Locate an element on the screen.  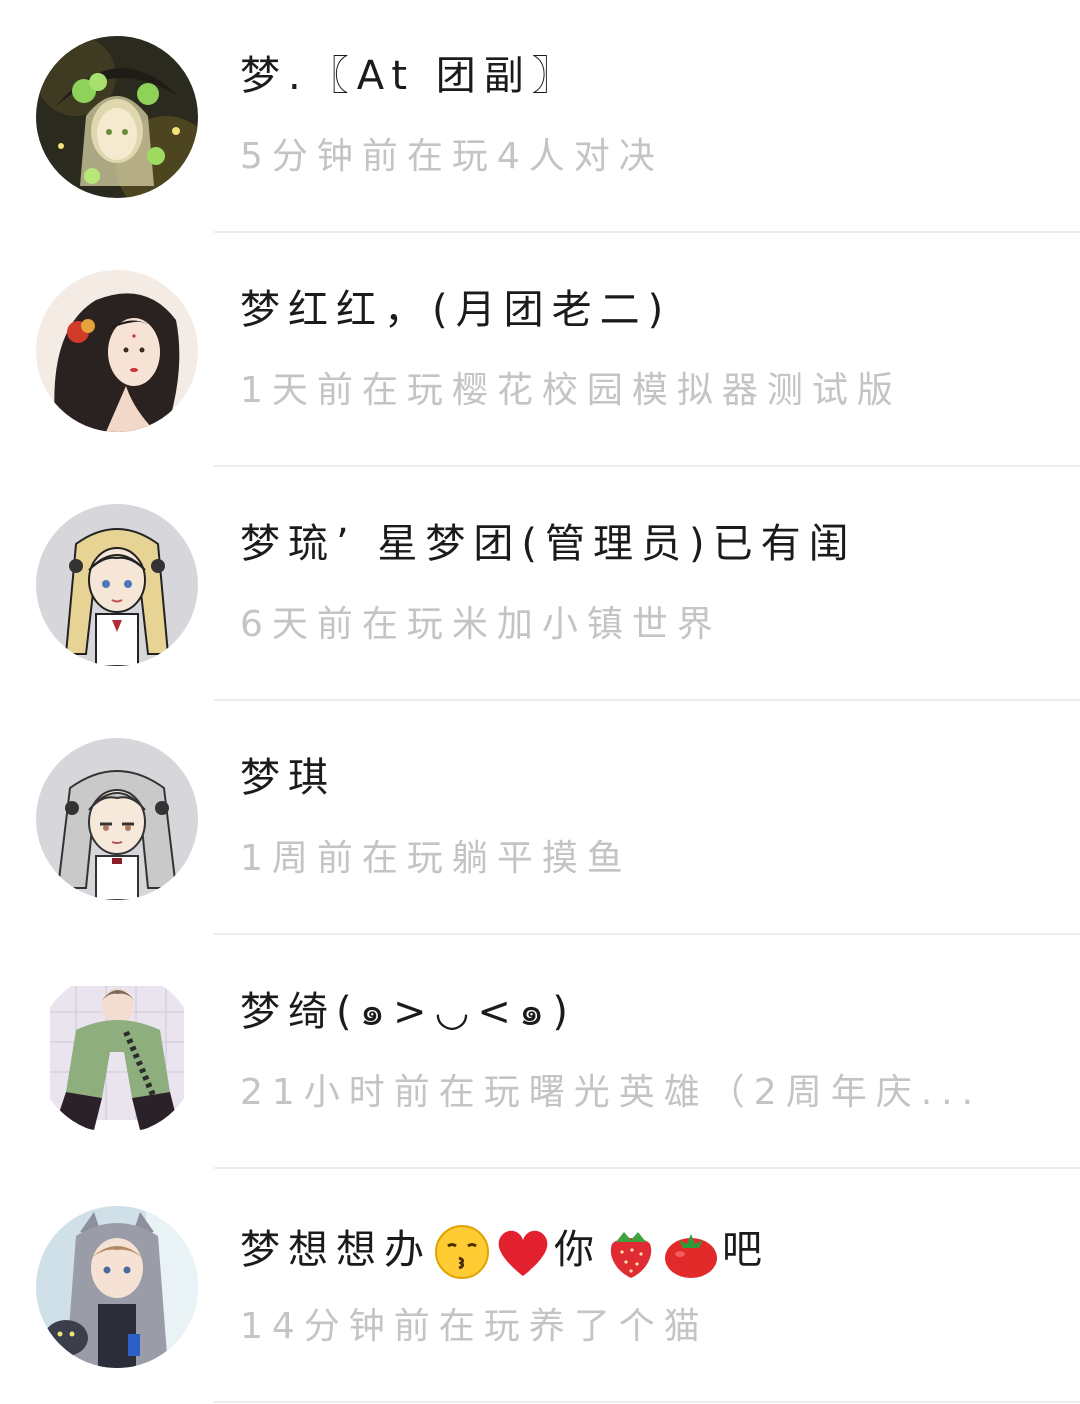
friend-status: 1天前在玩樱花校园模拟器测试版 is located at coordinates (571, 390).